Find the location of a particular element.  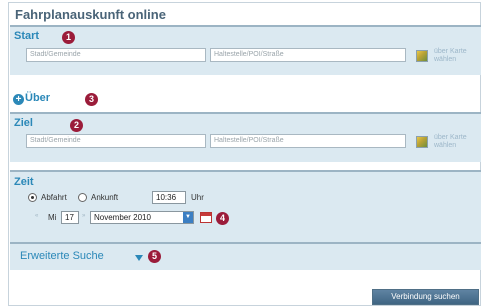

prev-day-arrow: « is located at coordinates (36, 216).